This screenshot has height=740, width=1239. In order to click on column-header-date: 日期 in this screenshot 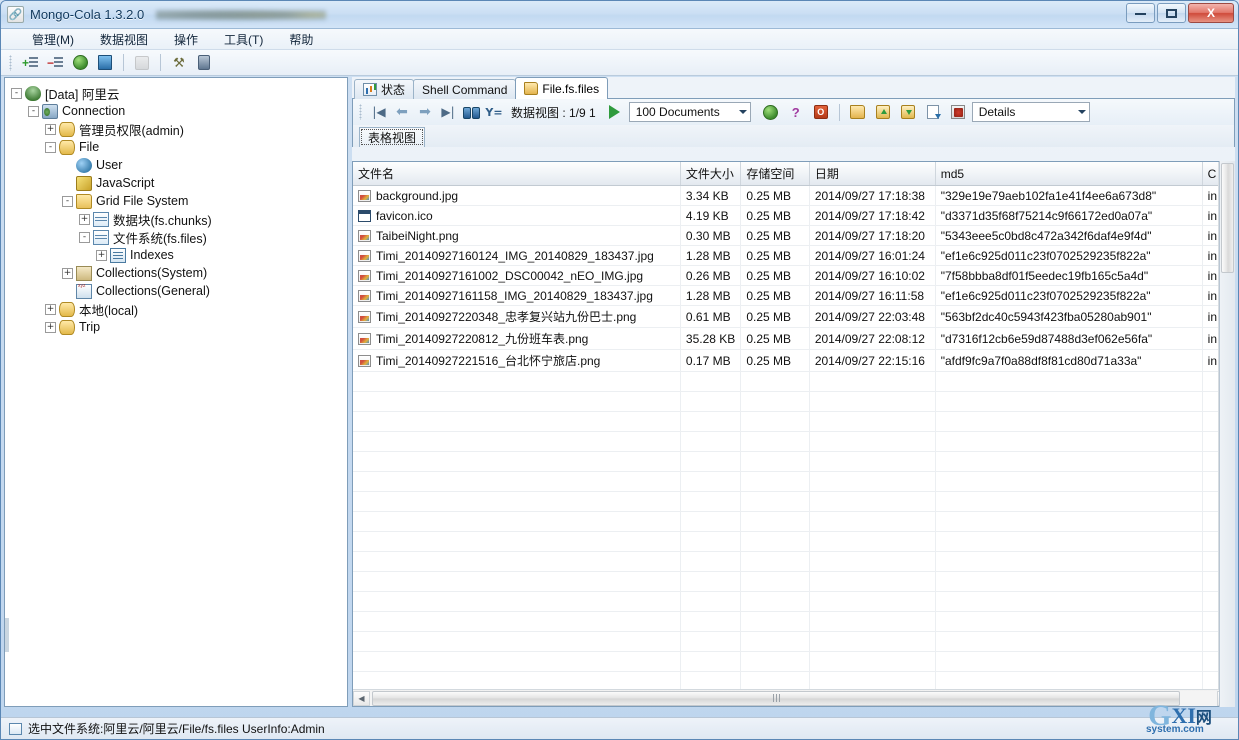, I will do `click(872, 174)`.